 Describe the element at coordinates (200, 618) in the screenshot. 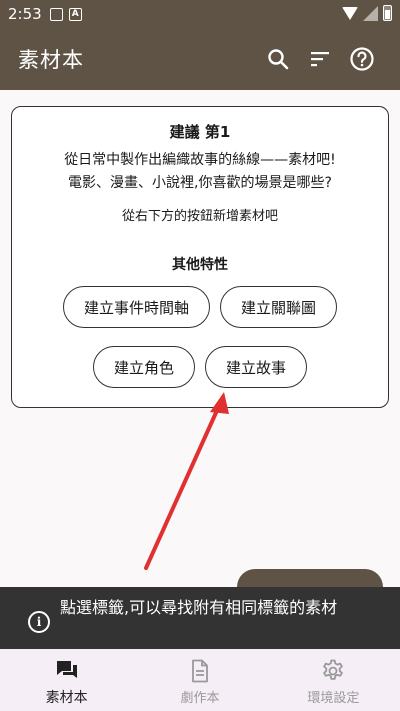

I see `snackbar: i 點選標籤,可以尋找附有相同標籤的素材` at that location.